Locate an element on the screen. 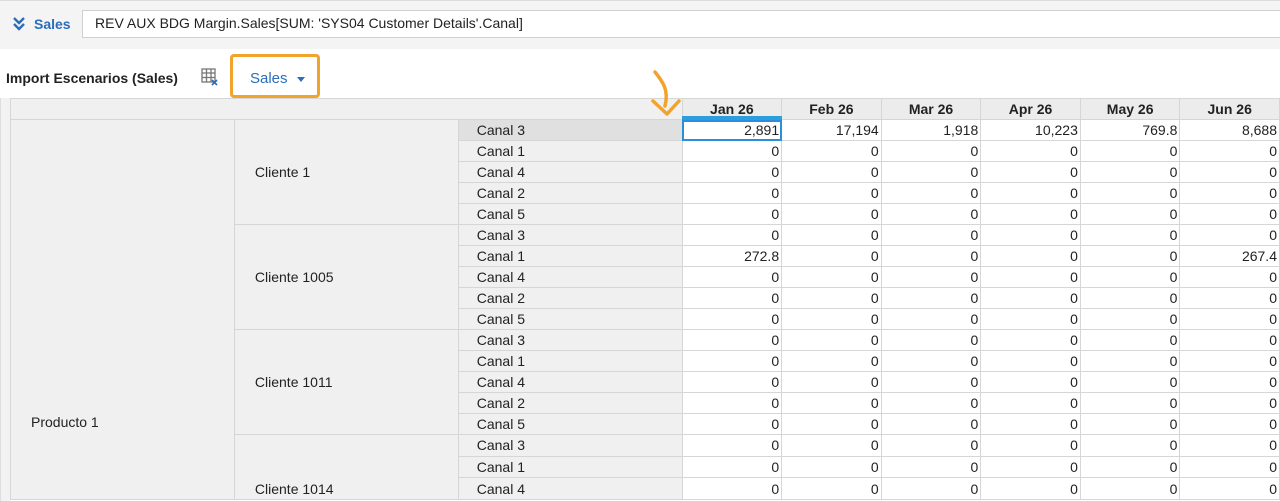 This screenshot has width=1280, height=501. column-header: Jun 26 is located at coordinates (1229, 109).